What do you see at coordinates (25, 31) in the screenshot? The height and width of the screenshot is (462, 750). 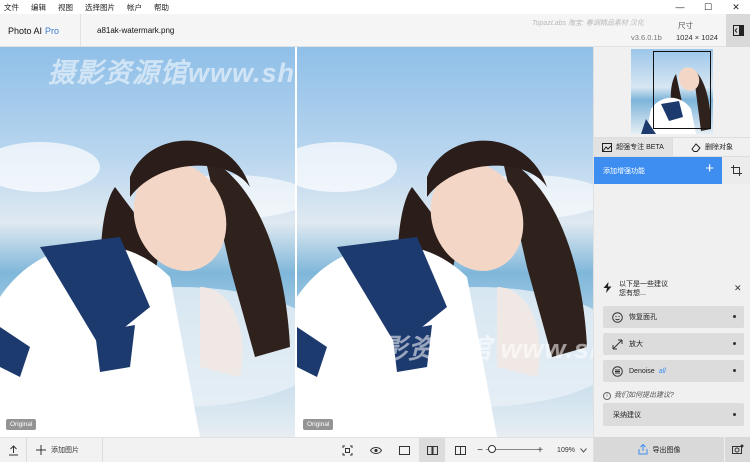 I see `brand-name: Photo AI` at bounding box center [25, 31].